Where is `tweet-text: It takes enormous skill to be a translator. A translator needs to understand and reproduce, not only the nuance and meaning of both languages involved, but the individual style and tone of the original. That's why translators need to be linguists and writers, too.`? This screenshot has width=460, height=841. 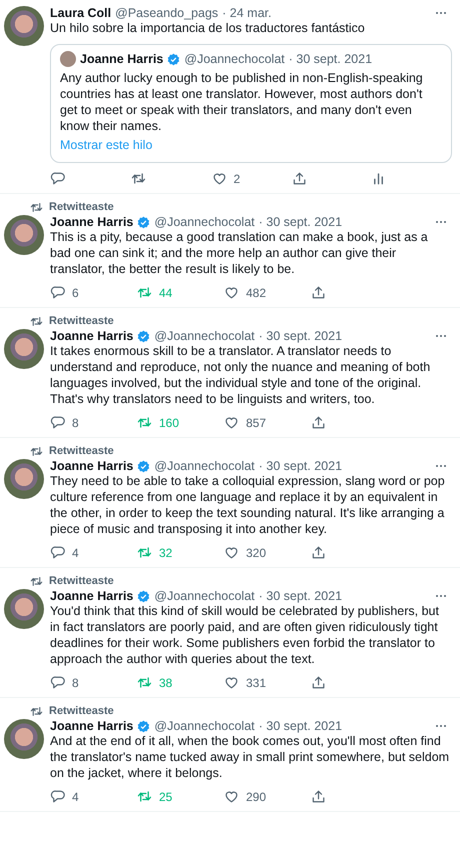
tweet-text: It takes enormous skill to be a translator. A translator needs to understand and reproduce, not only the nuance and meaning of both languages involved, but the individual style and tone of the original. That's why translators need to be linguists and writers, too. is located at coordinates (241, 375).